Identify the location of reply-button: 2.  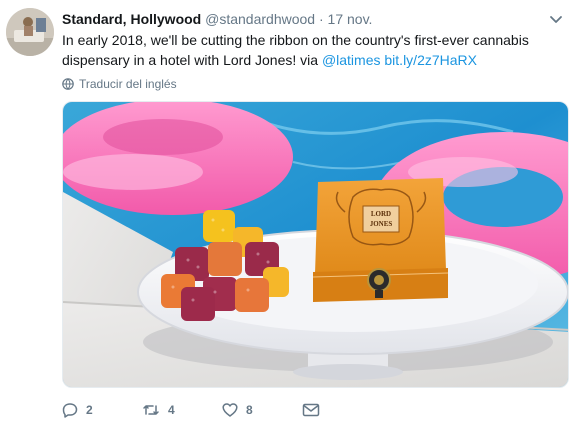
(102, 410).